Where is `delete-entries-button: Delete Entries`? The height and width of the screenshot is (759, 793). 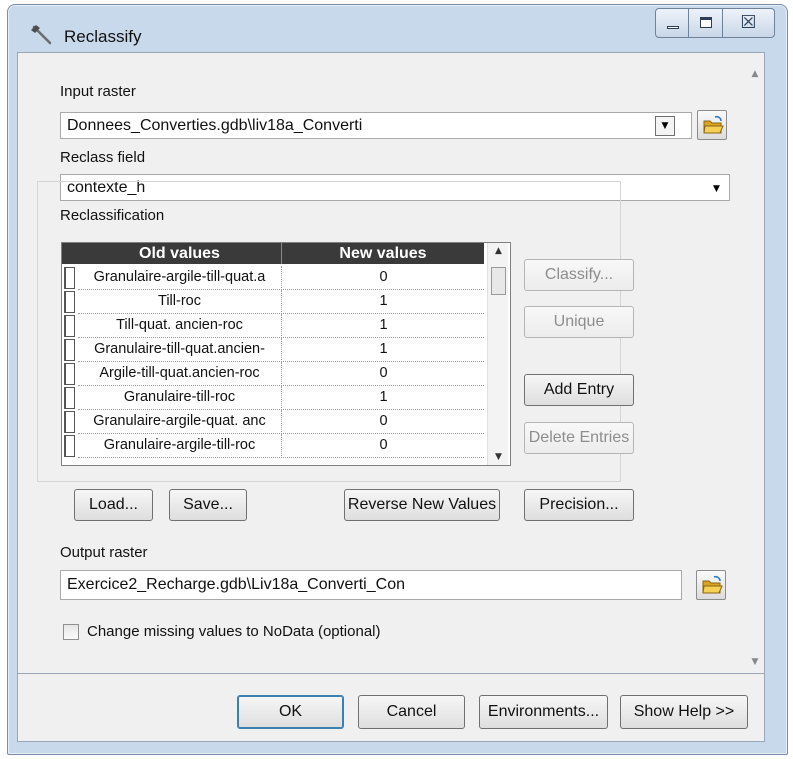
delete-entries-button: Delete Entries is located at coordinates (579, 438).